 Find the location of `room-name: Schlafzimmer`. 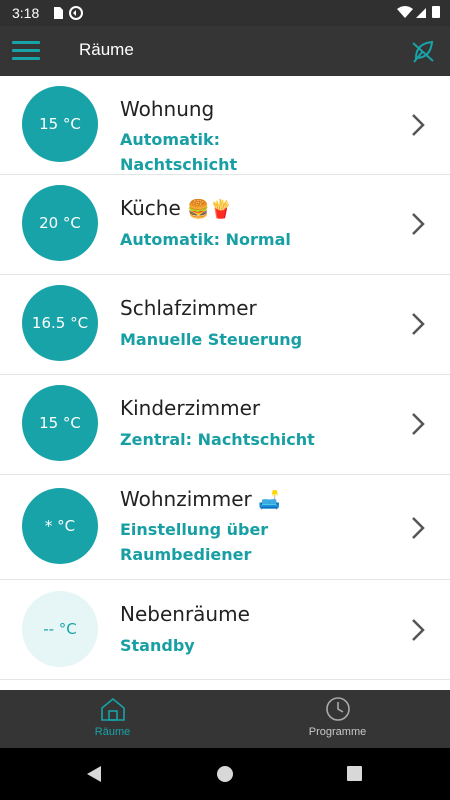

room-name: Schlafzimmer is located at coordinates (188, 308).